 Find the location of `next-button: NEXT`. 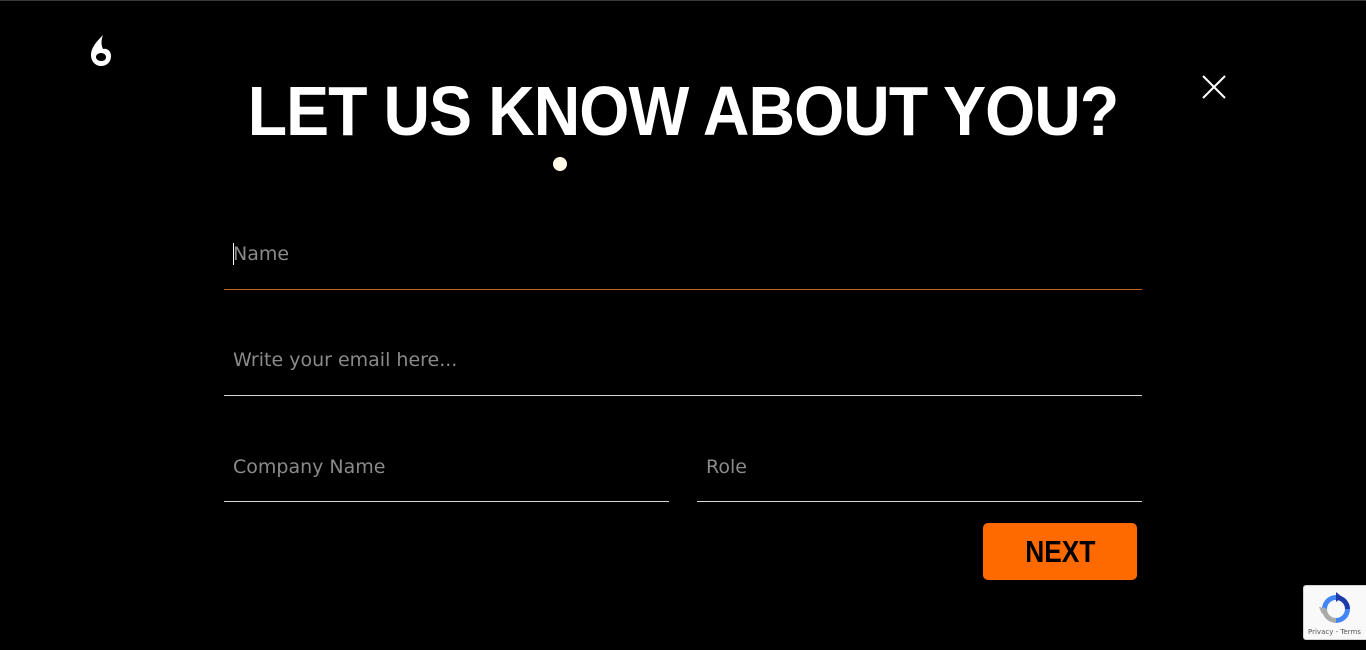

next-button: NEXT is located at coordinates (1060, 551).